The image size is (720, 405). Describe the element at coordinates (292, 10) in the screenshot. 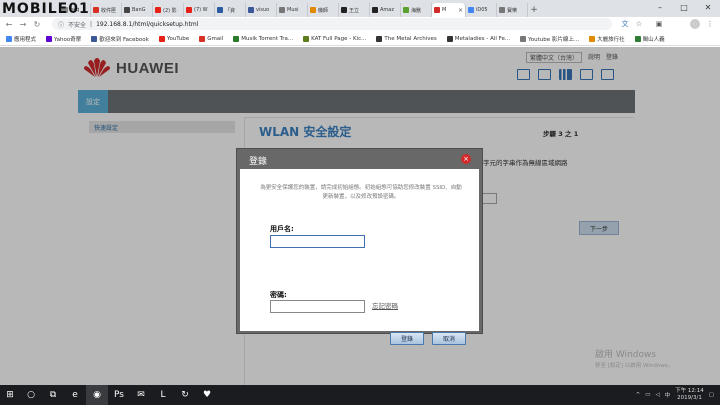

I see `browser-tab: Musi` at that location.